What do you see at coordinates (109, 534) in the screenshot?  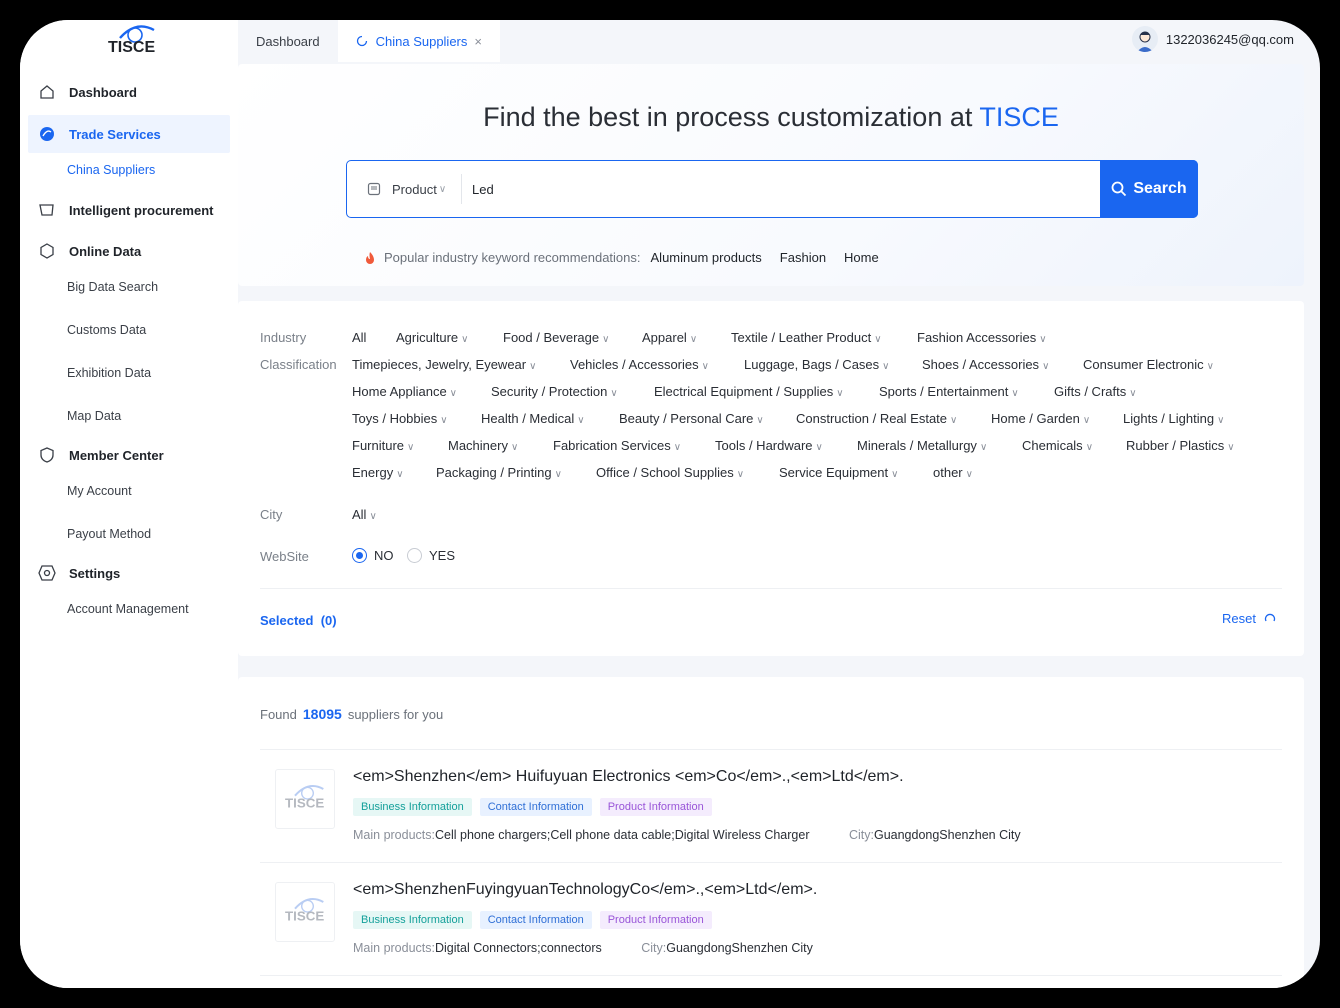 I see `sidebar-item-payout-method: Payout Method` at bounding box center [109, 534].